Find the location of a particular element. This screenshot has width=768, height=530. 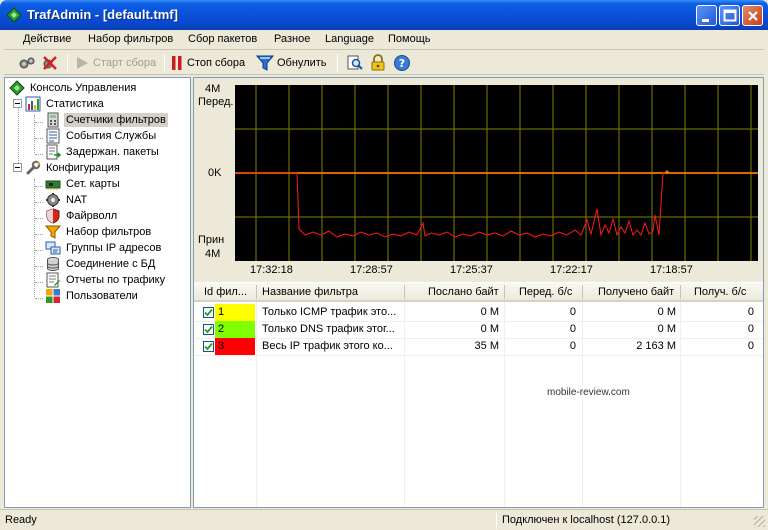

menu-misc: Разное is located at coordinates (292, 39).